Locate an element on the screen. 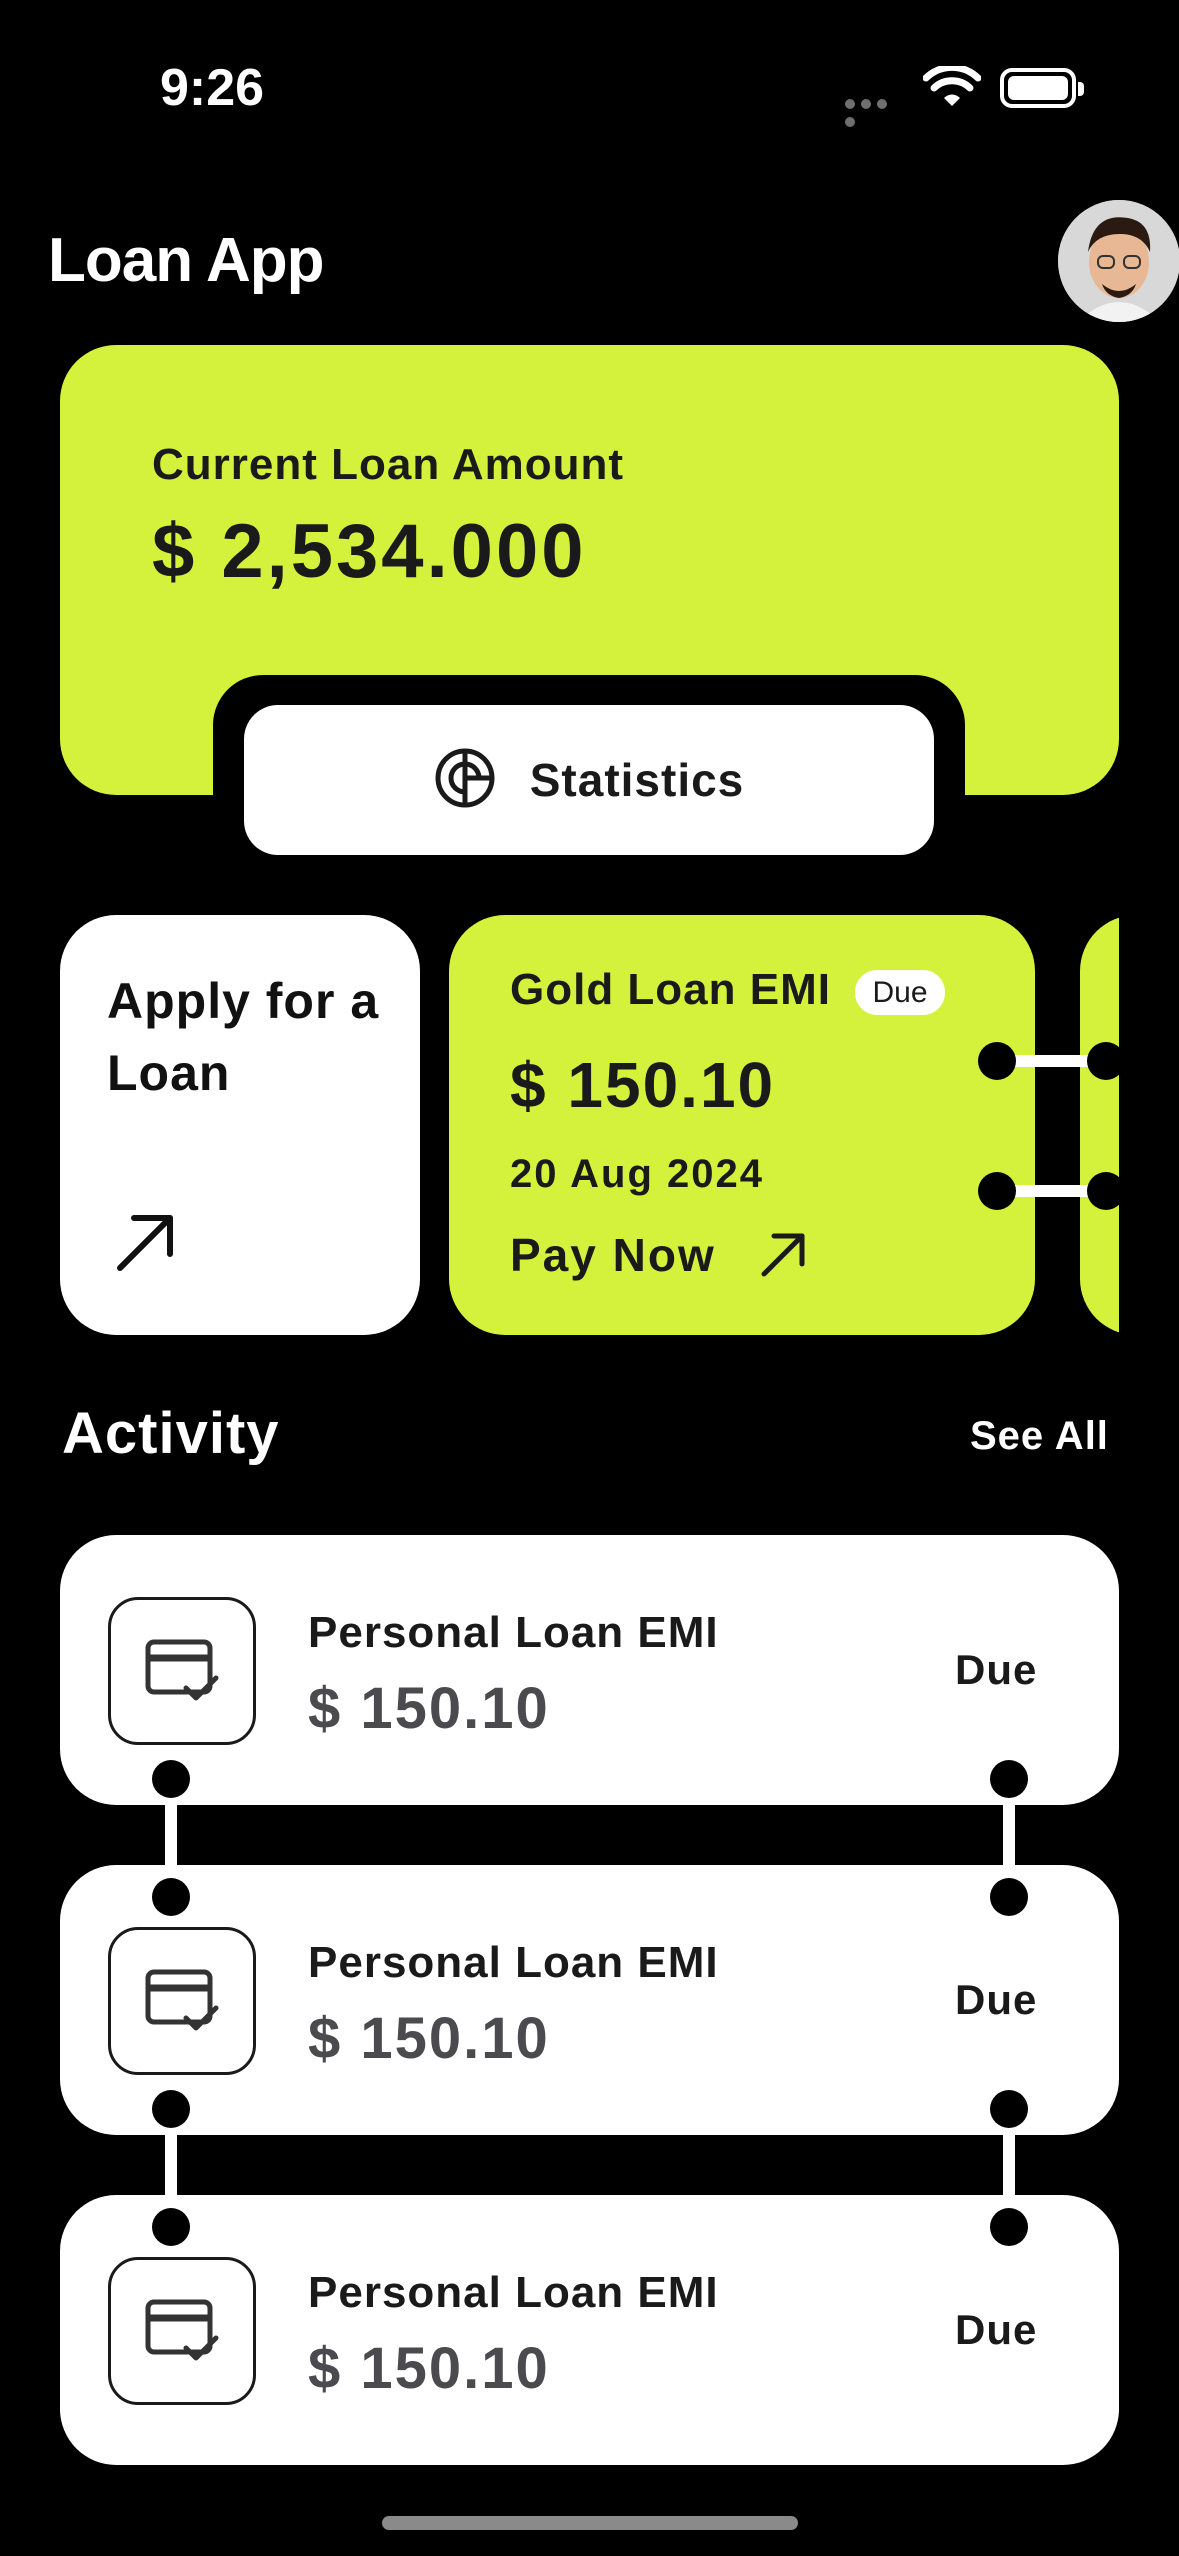 The width and height of the screenshot is (1179, 2556). statistics-label: Statistics is located at coordinates (637, 780).